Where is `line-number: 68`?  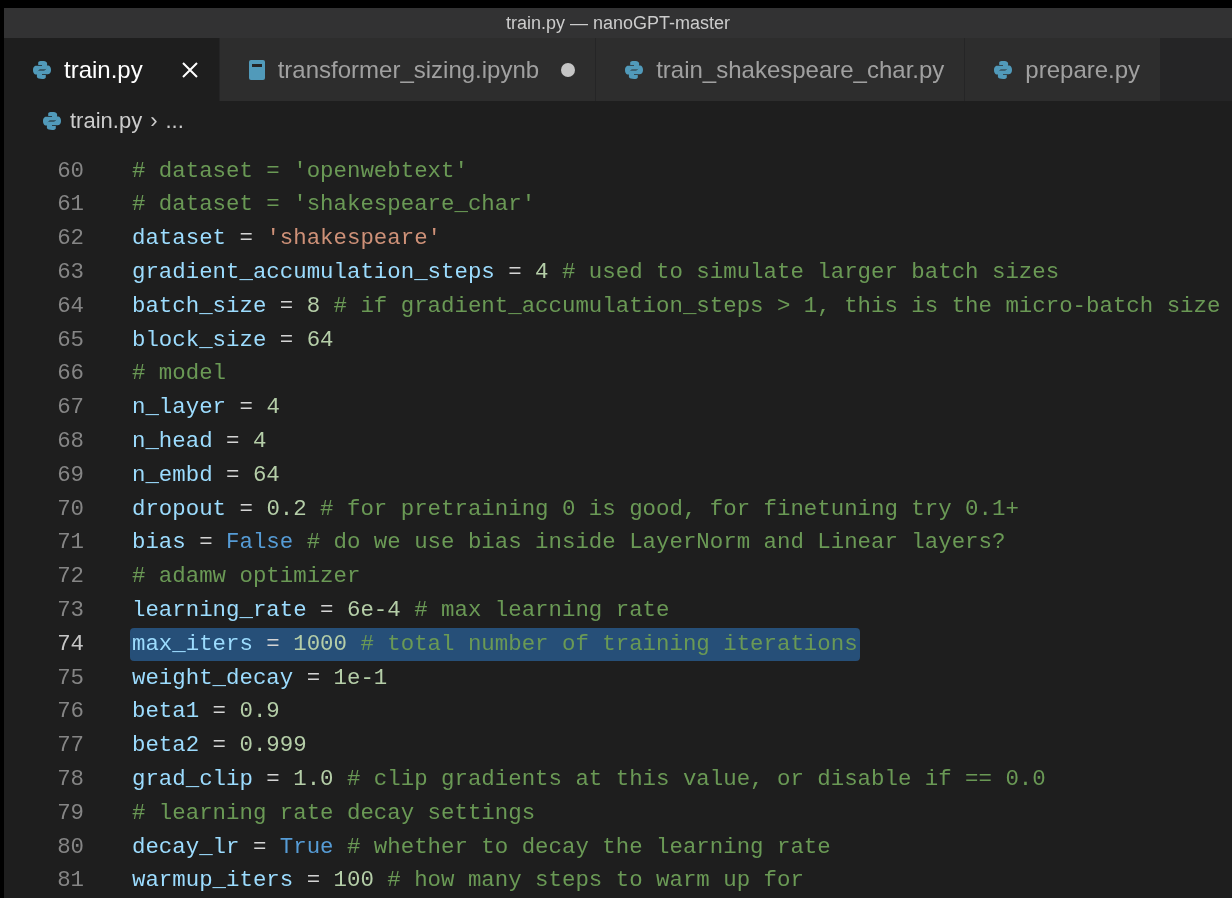 line-number: 68 is located at coordinates (70, 441).